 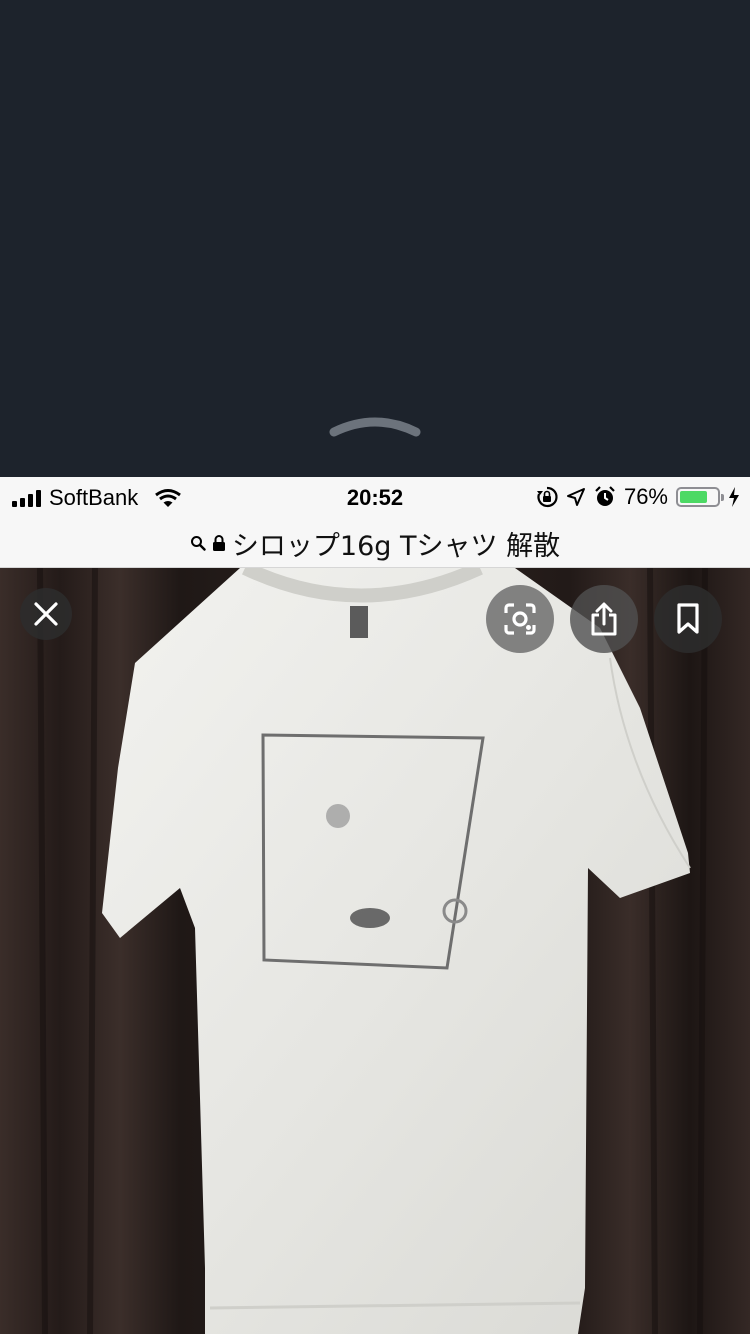 I want to click on bookmark-icon, so click(x=688, y=618).